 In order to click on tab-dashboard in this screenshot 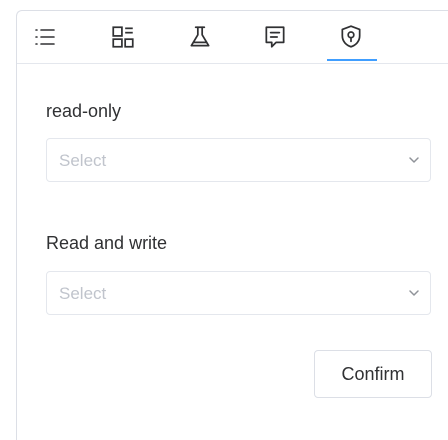, I will do `click(123, 37)`.